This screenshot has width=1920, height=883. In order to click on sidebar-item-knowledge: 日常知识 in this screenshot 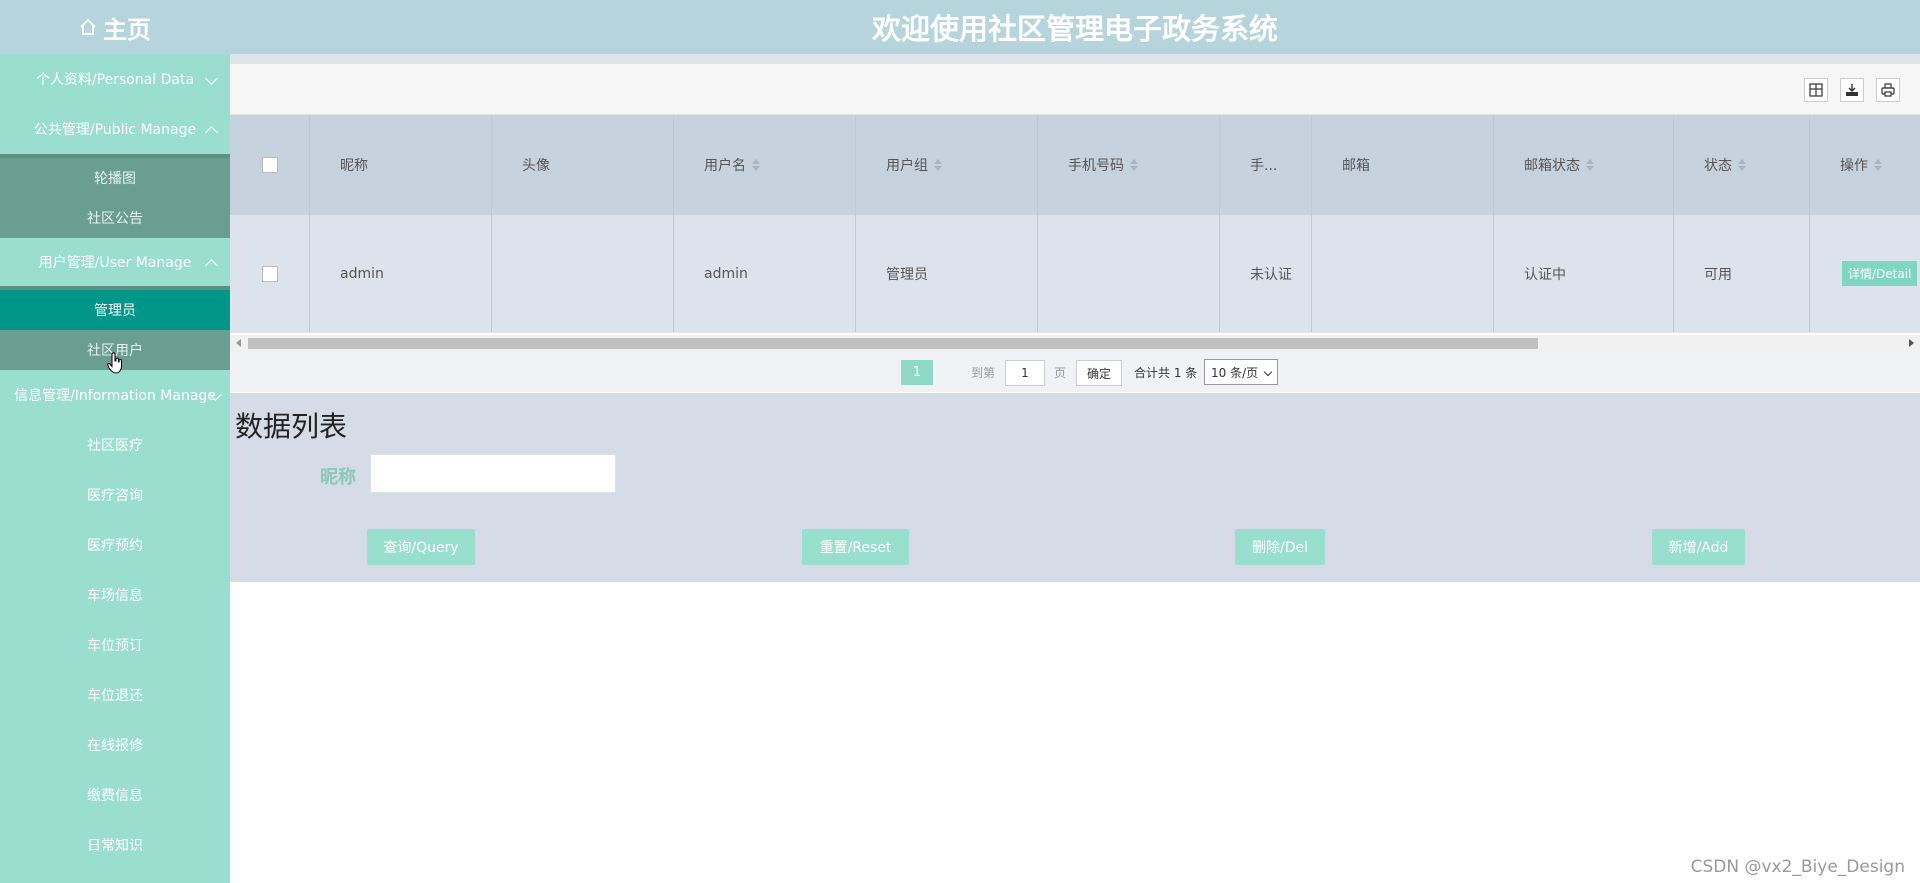, I will do `click(115, 845)`.